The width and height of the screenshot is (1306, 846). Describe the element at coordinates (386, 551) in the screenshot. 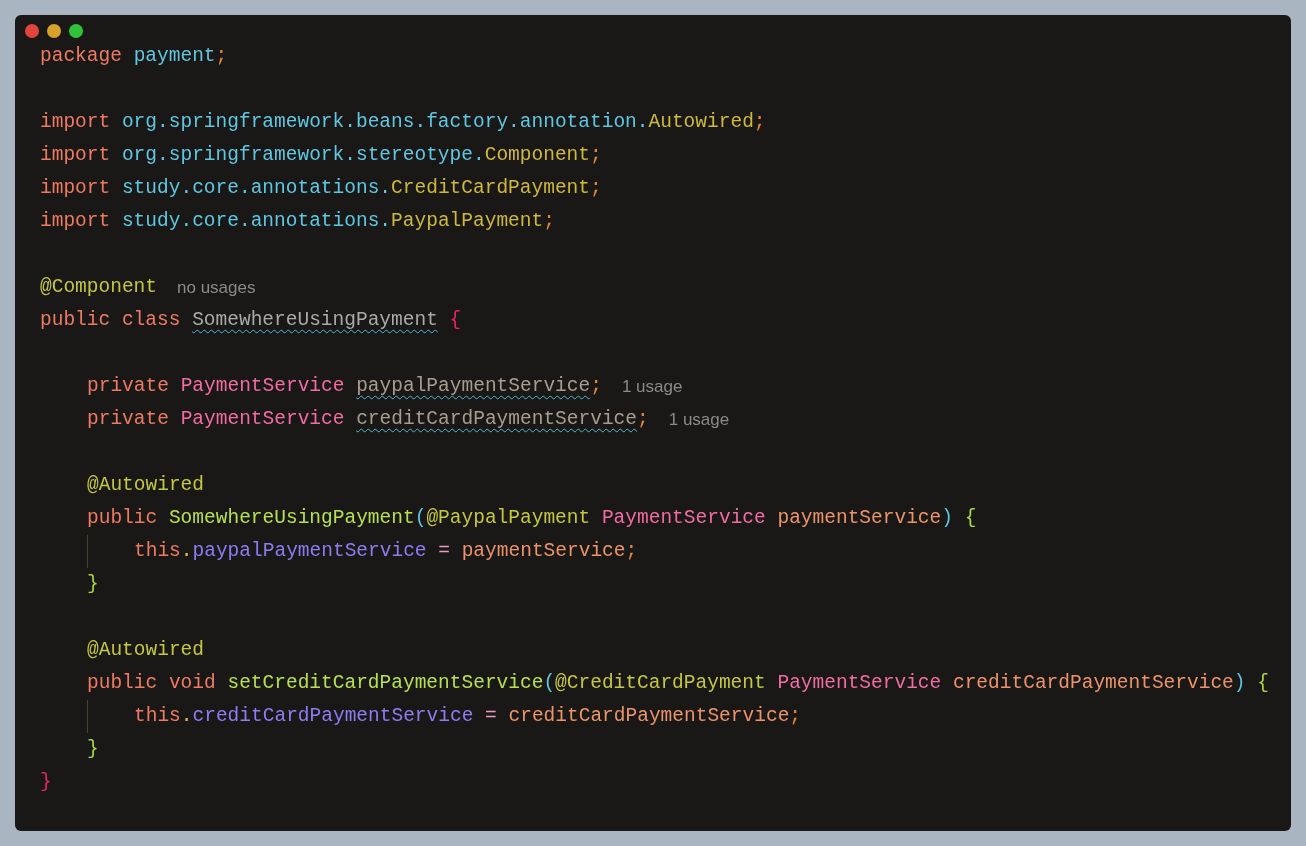

I see `code-text: this.paypalPaymentService = paymentService;` at that location.